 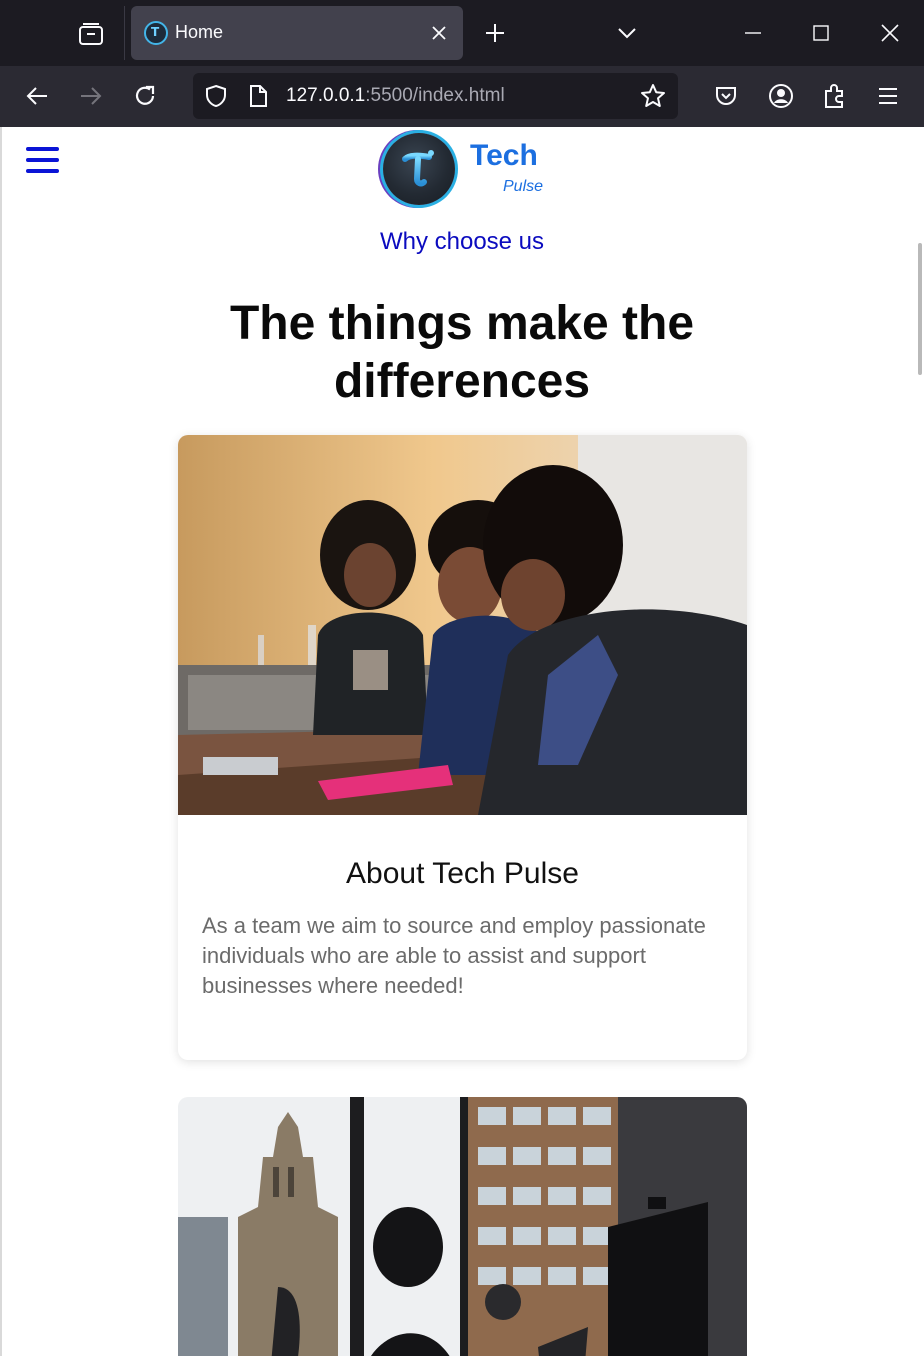 I want to click on url-host: 127.0.0.1, so click(x=326, y=95).